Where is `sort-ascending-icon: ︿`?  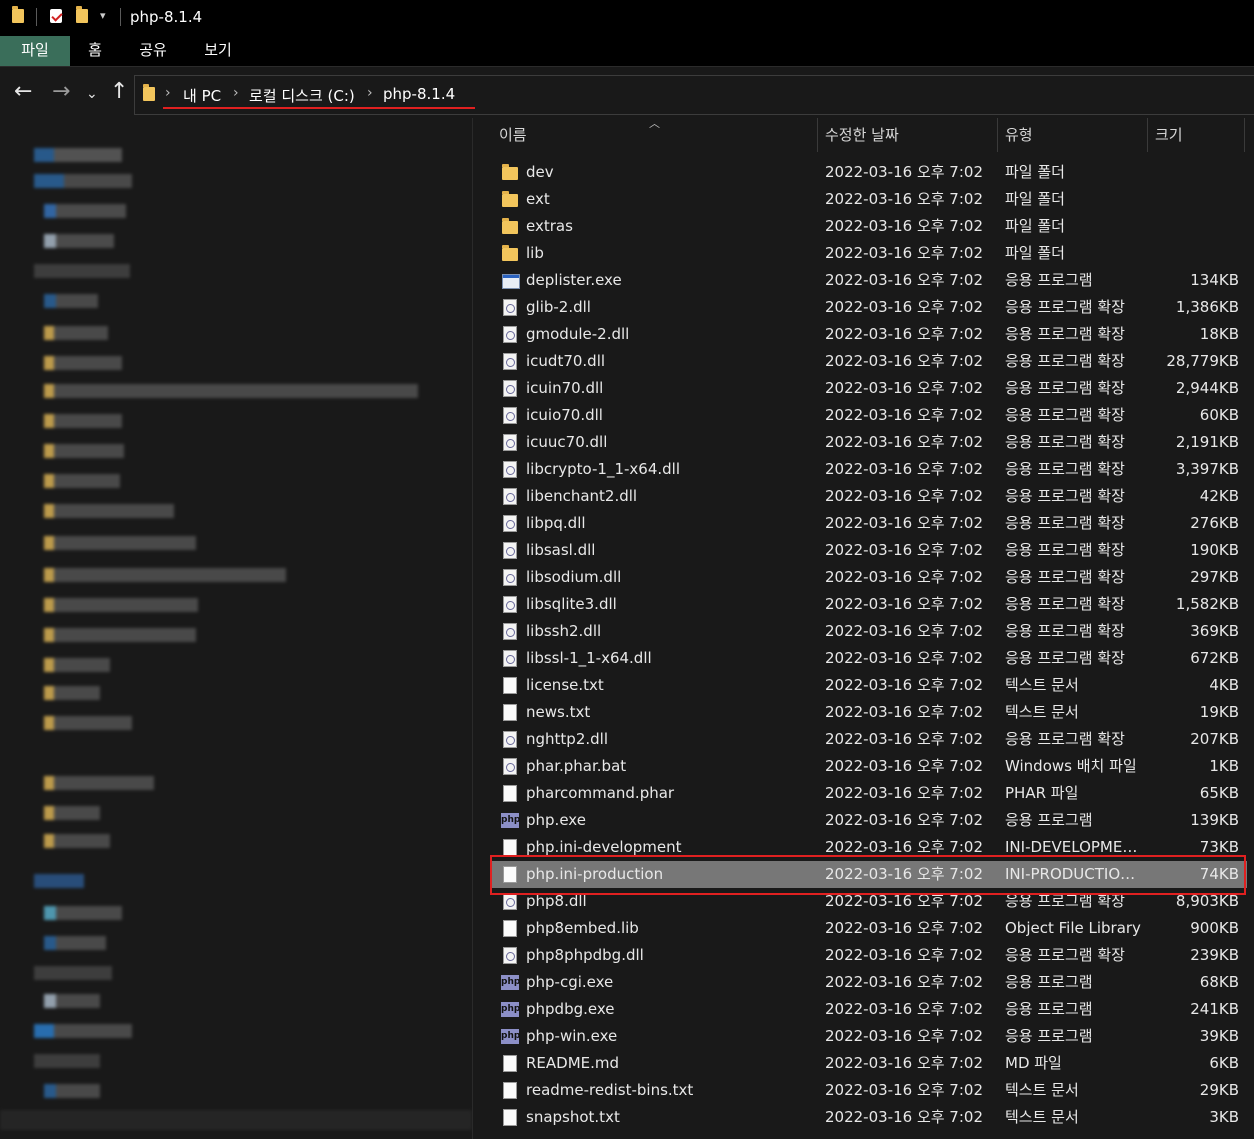 sort-ascending-icon: ︿ is located at coordinates (654, 123).